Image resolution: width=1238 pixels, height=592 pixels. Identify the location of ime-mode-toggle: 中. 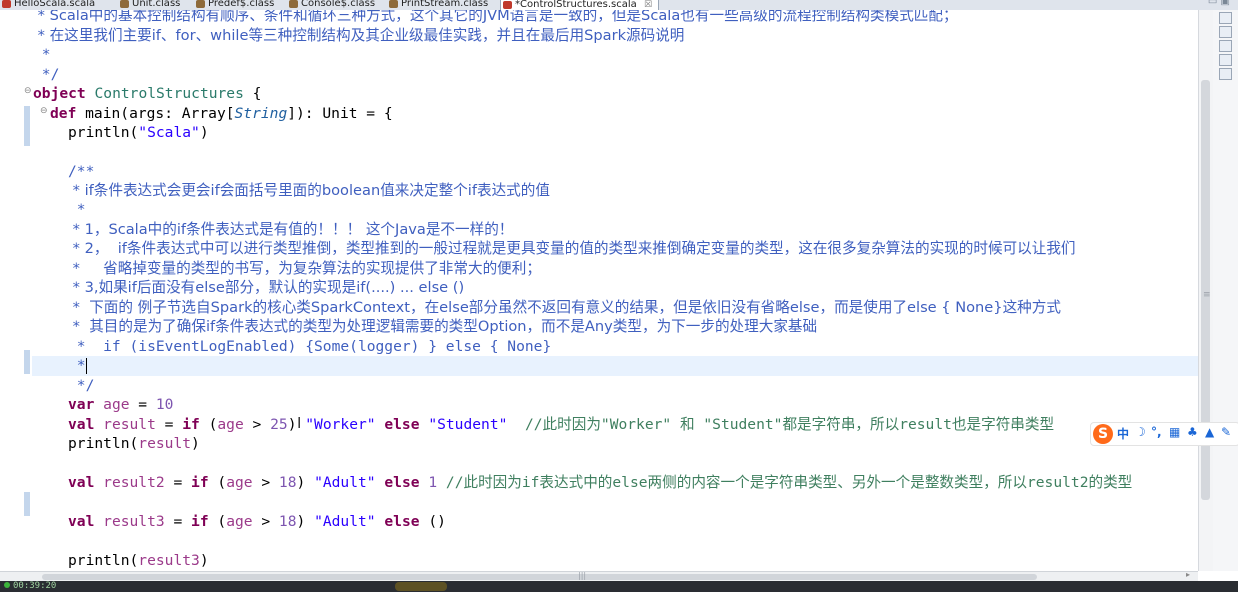
(1123, 433).